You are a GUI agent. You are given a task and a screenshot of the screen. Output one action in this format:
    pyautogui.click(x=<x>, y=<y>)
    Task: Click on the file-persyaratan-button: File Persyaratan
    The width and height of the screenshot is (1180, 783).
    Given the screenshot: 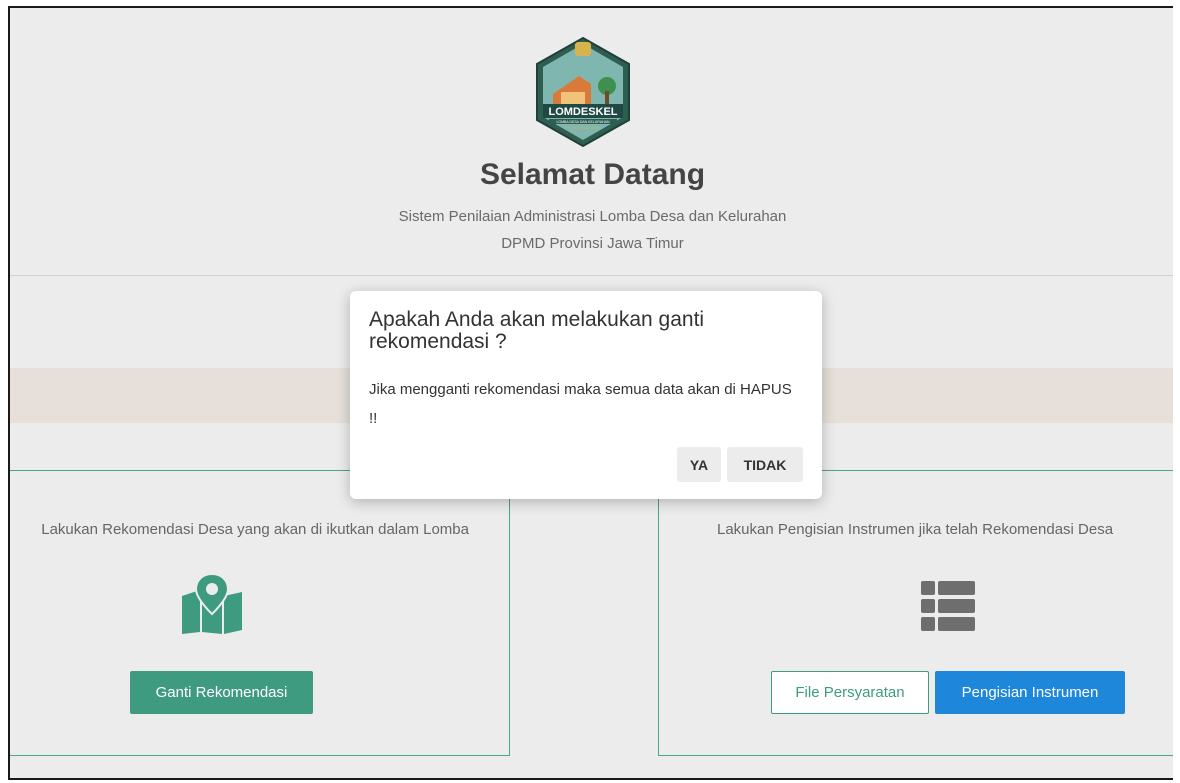 What is the action you would take?
    pyautogui.click(x=850, y=692)
    